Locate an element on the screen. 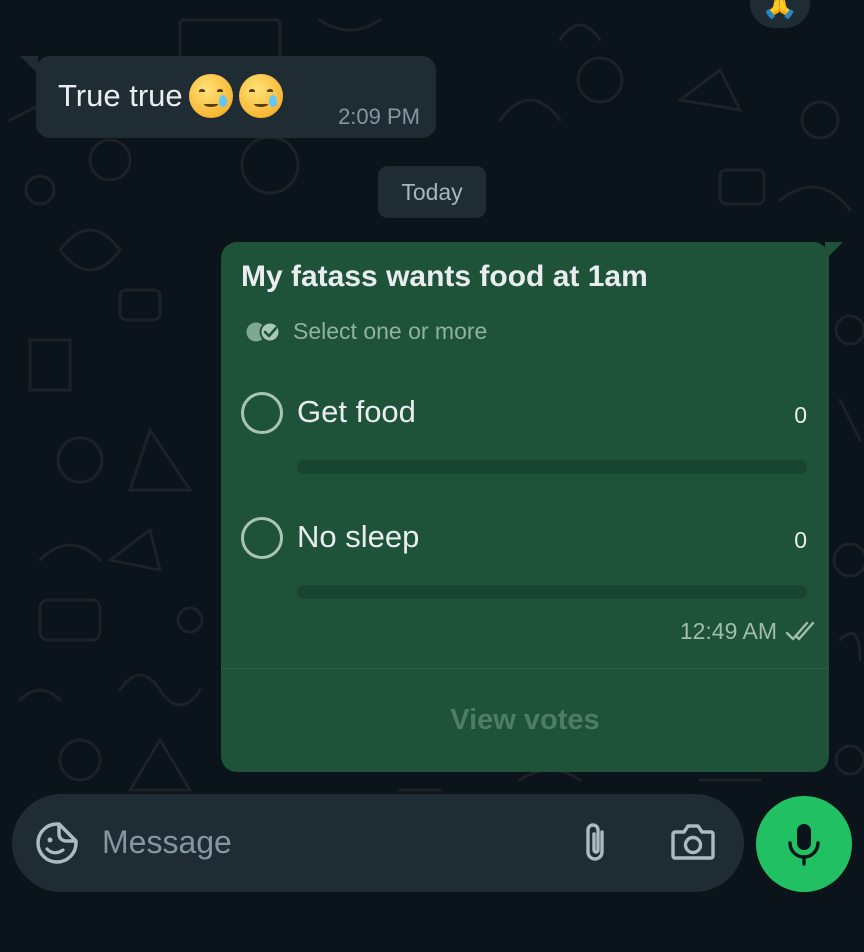 The image size is (864, 952). microphone-icon is located at coordinates (804, 845).